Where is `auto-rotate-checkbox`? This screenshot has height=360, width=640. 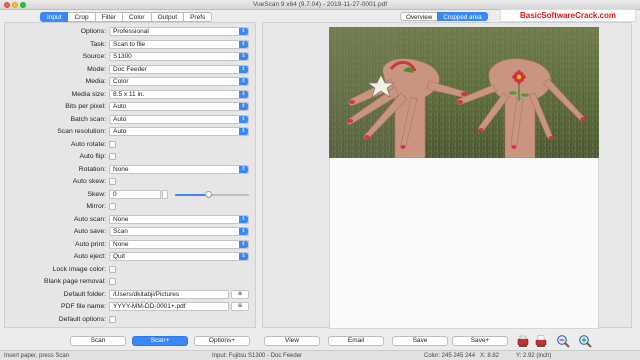
auto-rotate-checkbox is located at coordinates (112, 144).